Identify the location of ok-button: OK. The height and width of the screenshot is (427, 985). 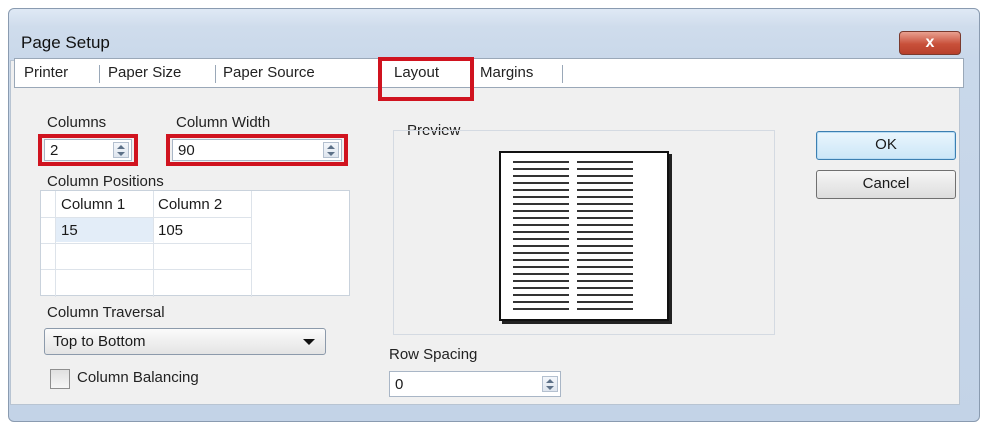
(886, 145).